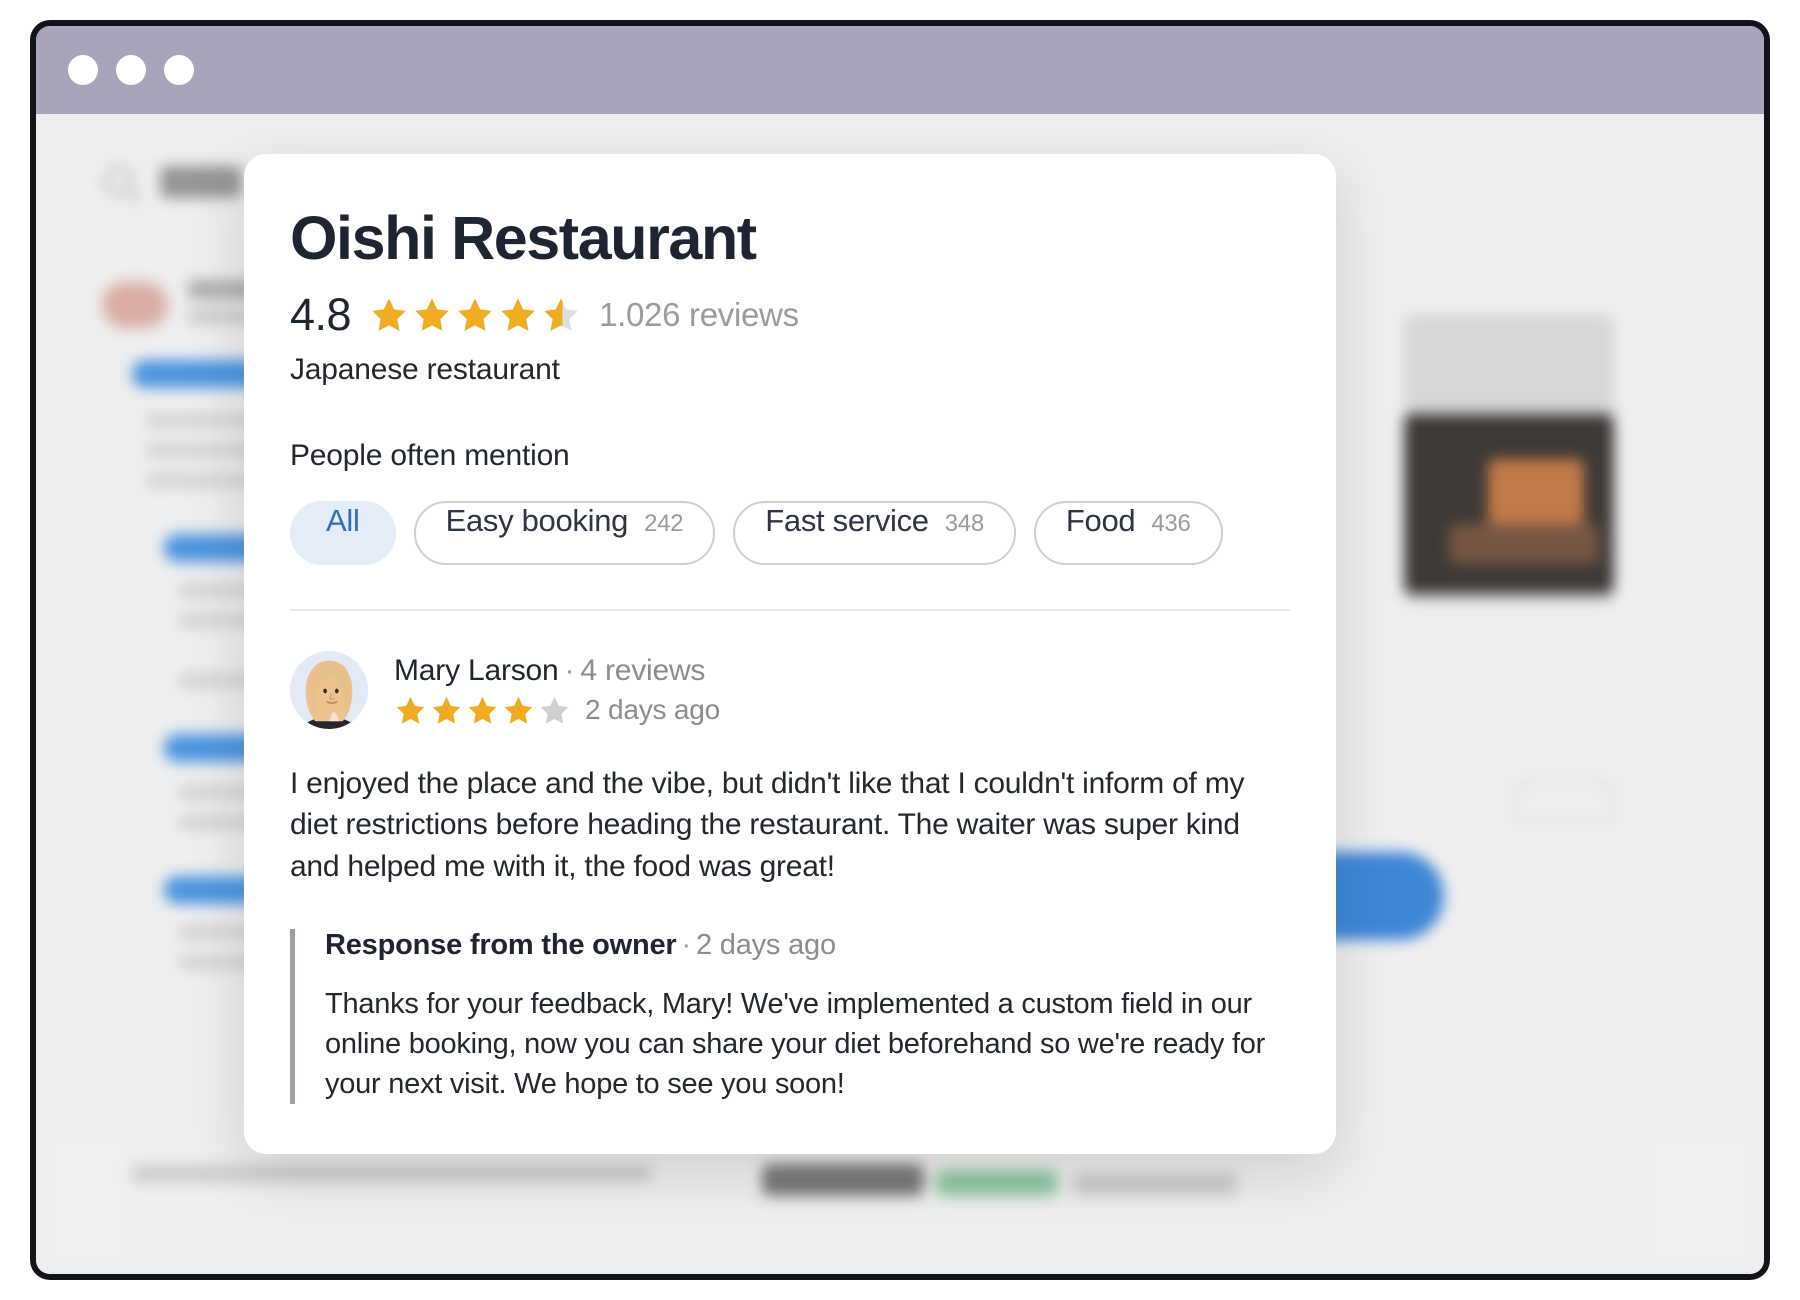 Image resolution: width=1800 pixels, height=1300 pixels. I want to click on reviewer-name: Mary Larson, so click(476, 670).